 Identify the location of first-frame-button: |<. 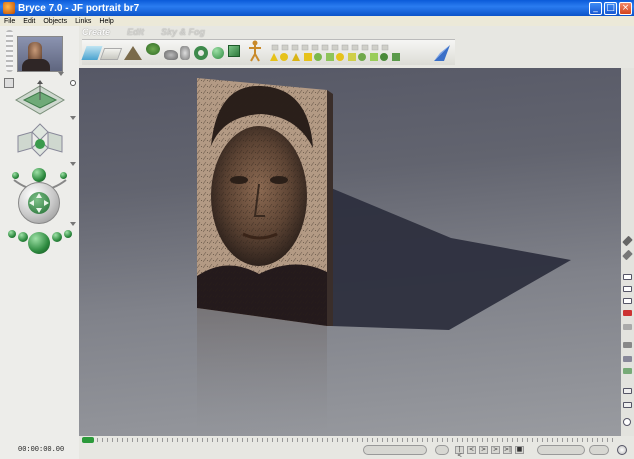
(459, 452).